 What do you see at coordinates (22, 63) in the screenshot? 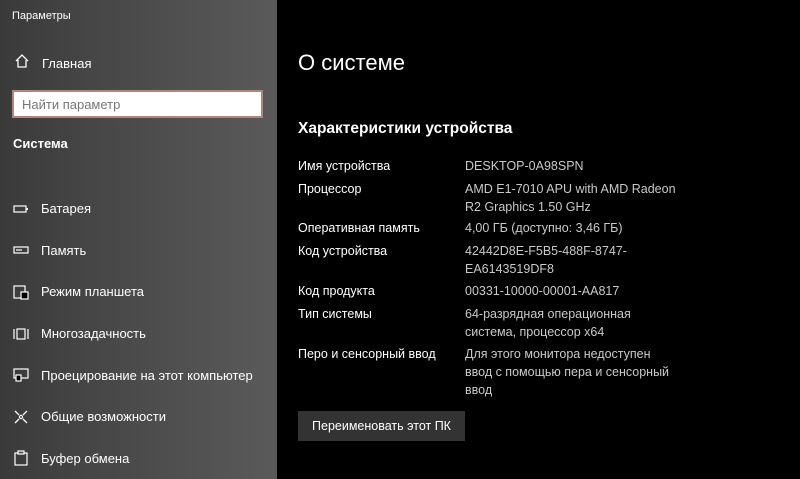
I see `home-icon` at bounding box center [22, 63].